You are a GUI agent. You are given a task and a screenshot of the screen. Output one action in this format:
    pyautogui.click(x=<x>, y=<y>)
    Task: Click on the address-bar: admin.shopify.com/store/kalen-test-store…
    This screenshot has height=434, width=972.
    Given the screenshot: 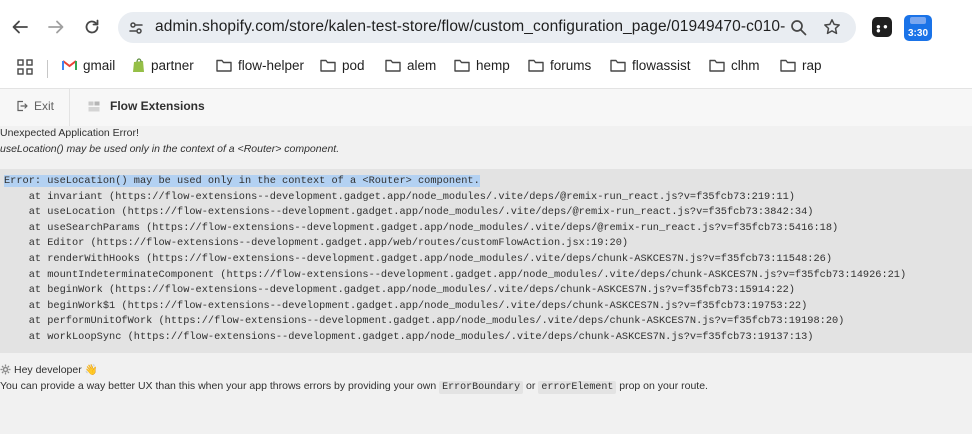 What is the action you would take?
    pyautogui.click(x=487, y=27)
    